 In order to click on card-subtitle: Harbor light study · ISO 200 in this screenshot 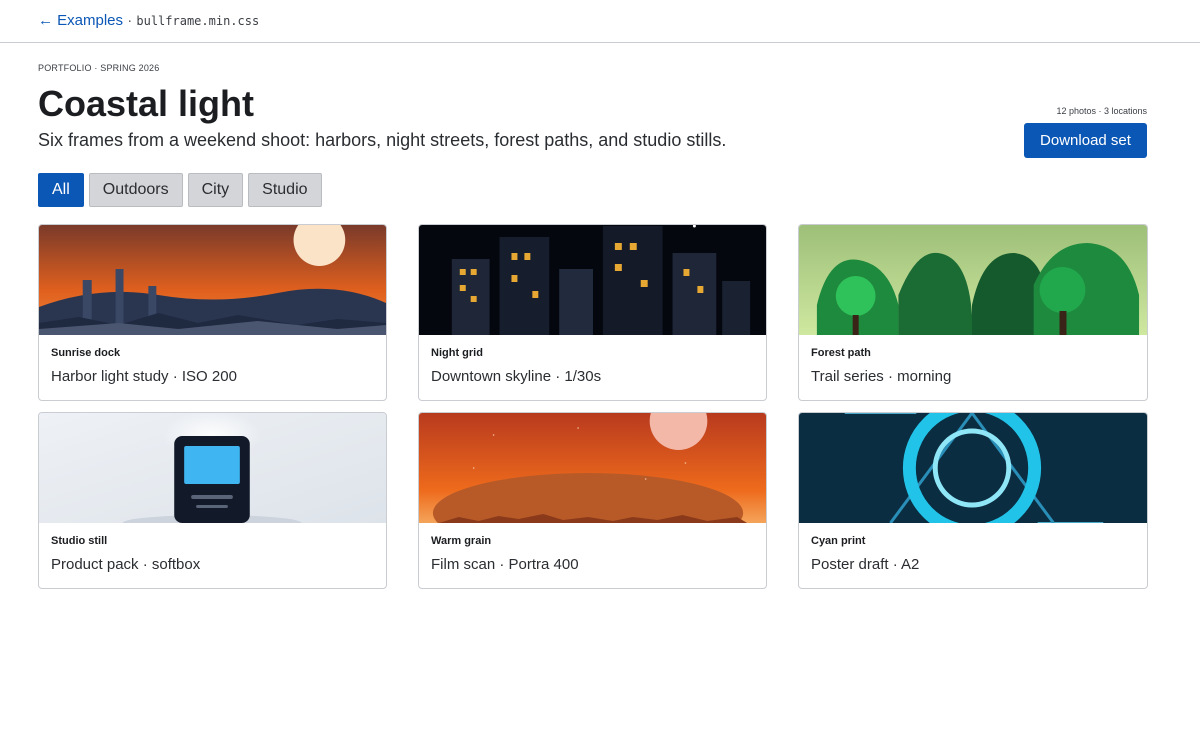, I will do `click(144, 376)`.